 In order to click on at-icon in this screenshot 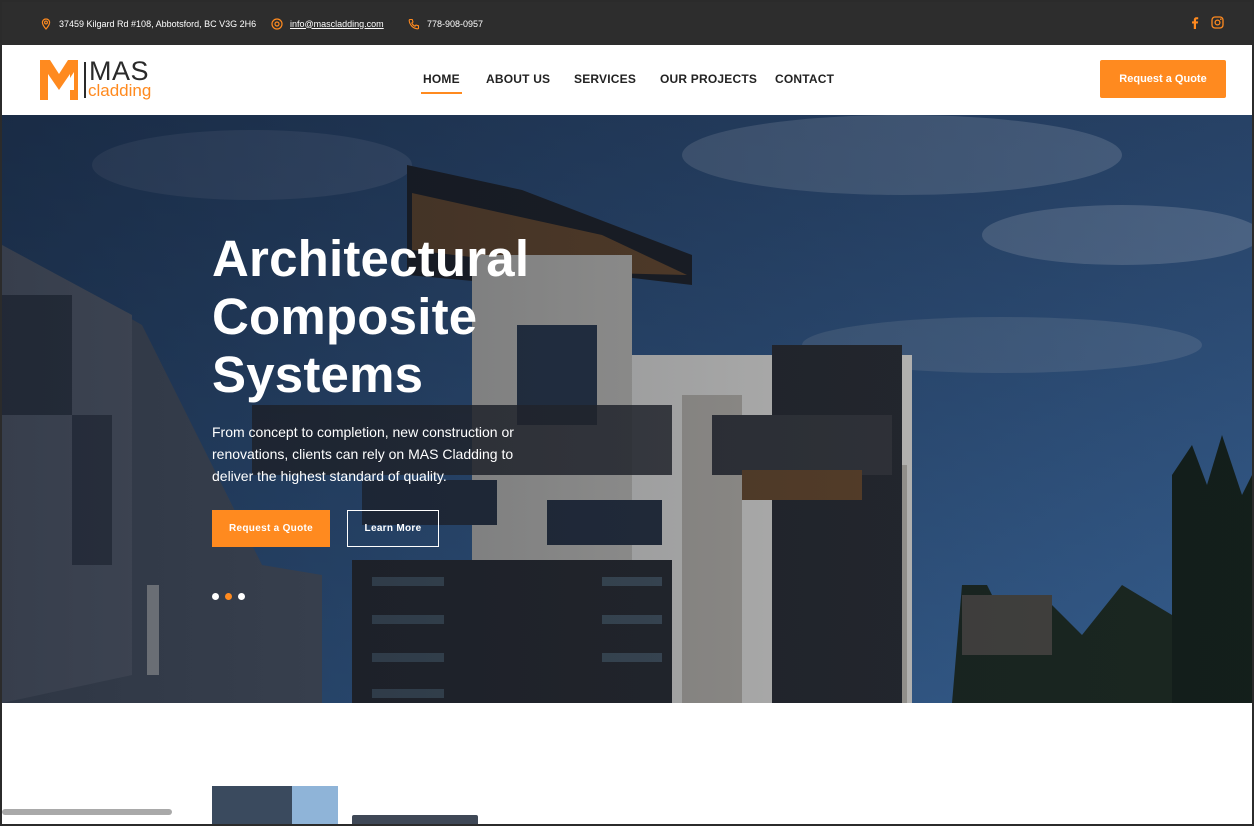, I will do `click(277, 23)`.